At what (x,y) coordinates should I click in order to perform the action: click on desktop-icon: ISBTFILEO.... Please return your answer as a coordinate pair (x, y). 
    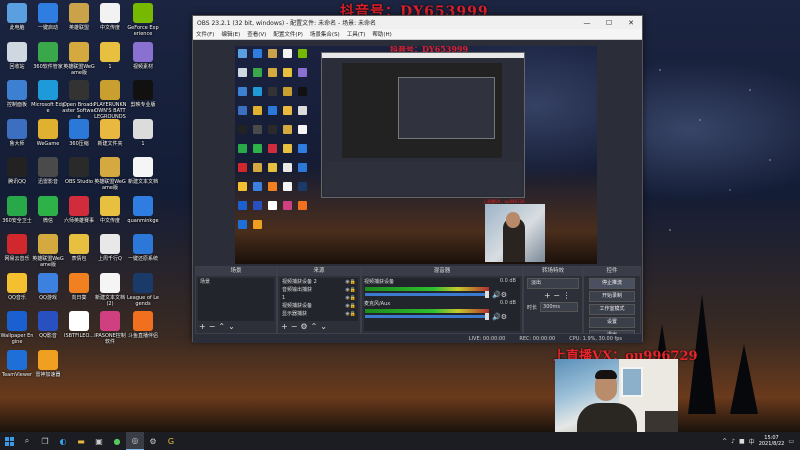
    Looking at the image, I should click on (79, 325).